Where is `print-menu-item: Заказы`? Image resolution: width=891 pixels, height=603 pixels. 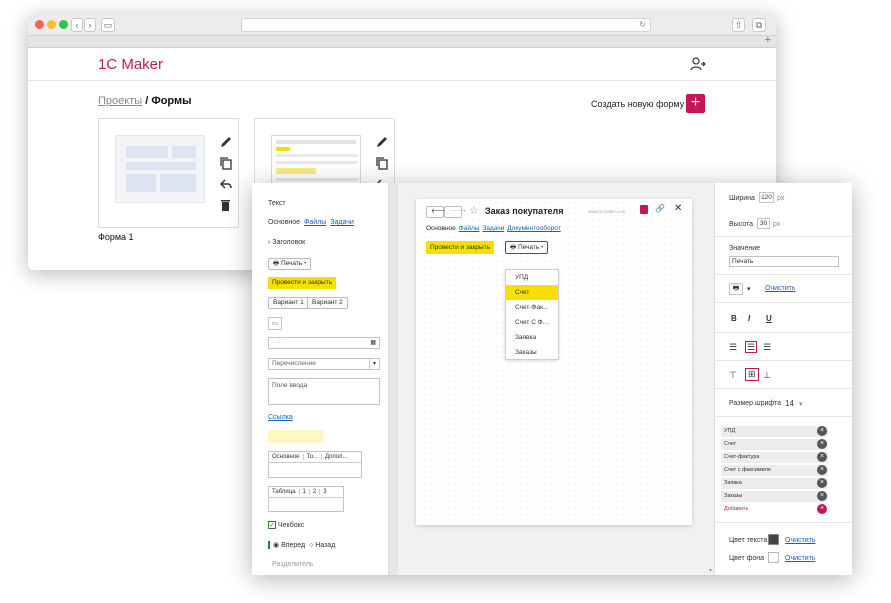 print-menu-item: Заказы is located at coordinates (532, 352).